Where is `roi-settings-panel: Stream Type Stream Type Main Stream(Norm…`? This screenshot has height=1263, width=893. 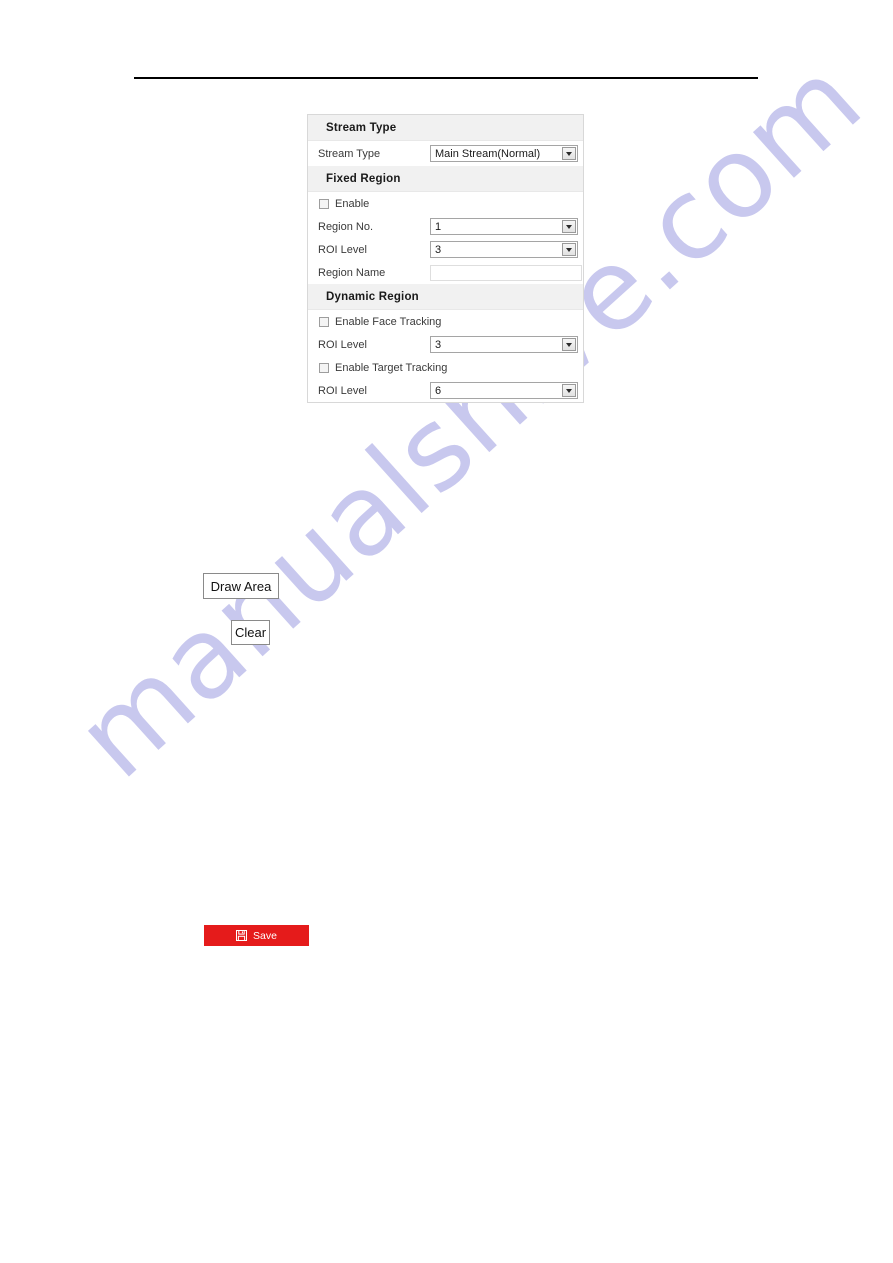 roi-settings-panel: Stream Type Stream Type Main Stream(Norm… is located at coordinates (445, 258).